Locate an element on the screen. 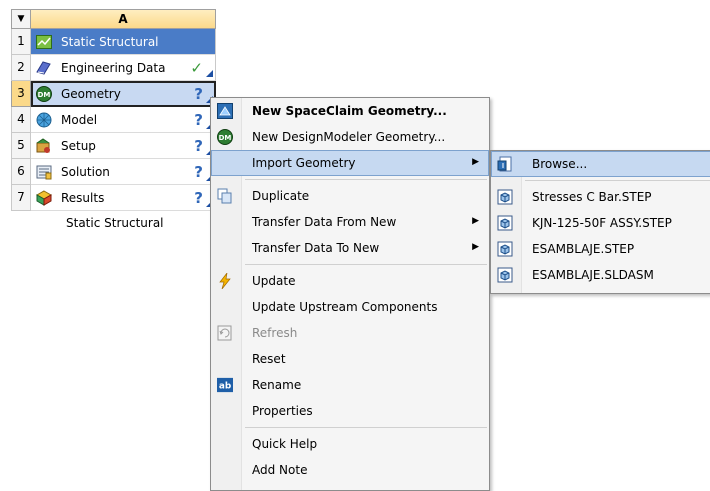  menu-item-label: Transfer Data To New is located at coordinates (316, 248).